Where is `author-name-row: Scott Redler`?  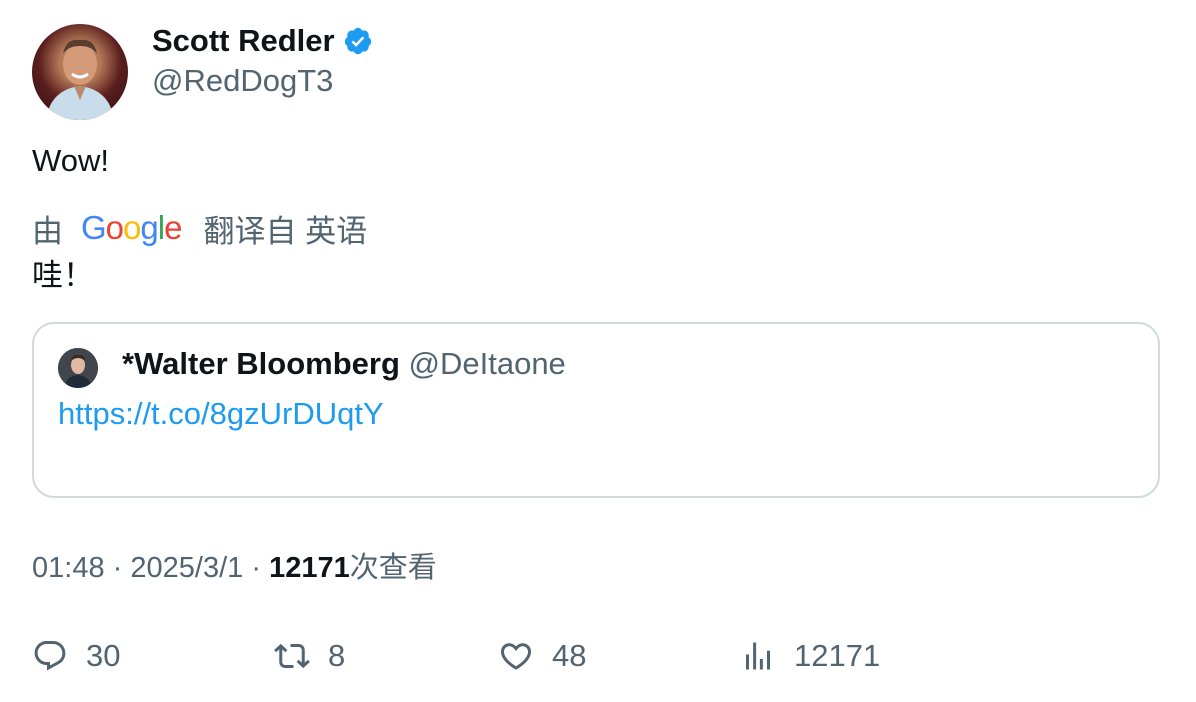 author-name-row: Scott Redler is located at coordinates (262, 41).